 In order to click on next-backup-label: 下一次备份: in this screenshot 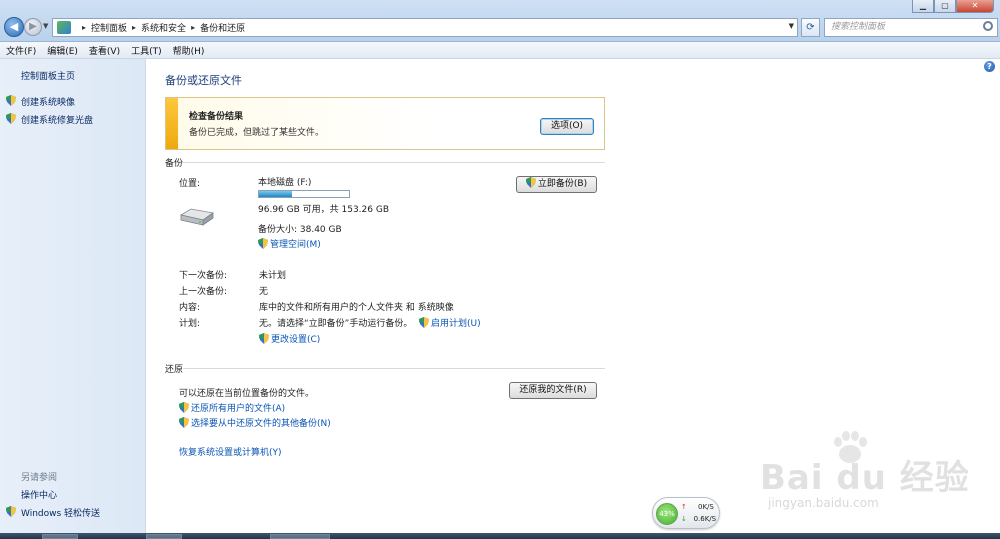, I will do `click(203, 276)`.